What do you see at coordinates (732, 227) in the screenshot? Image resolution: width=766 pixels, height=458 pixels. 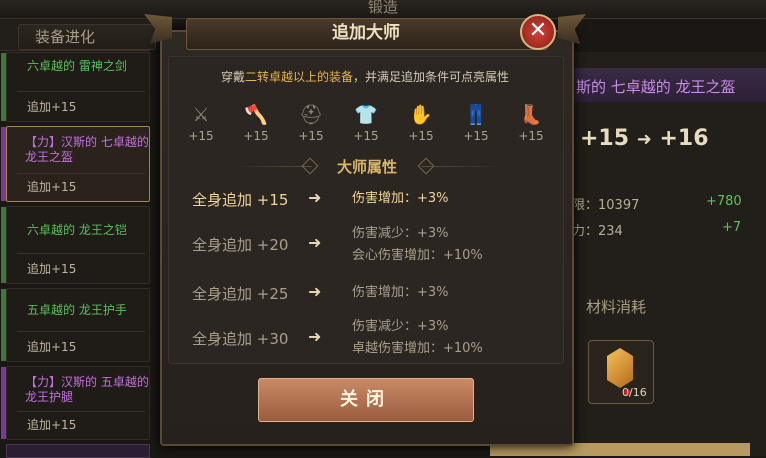 I see `stat-add-2: +7` at bounding box center [732, 227].